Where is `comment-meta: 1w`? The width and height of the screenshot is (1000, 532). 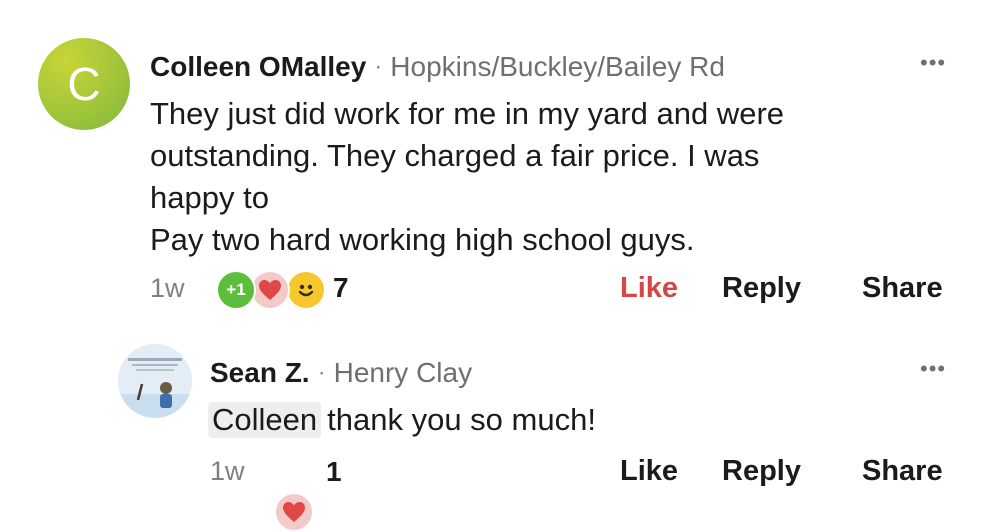 comment-meta: 1w is located at coordinates (167, 288).